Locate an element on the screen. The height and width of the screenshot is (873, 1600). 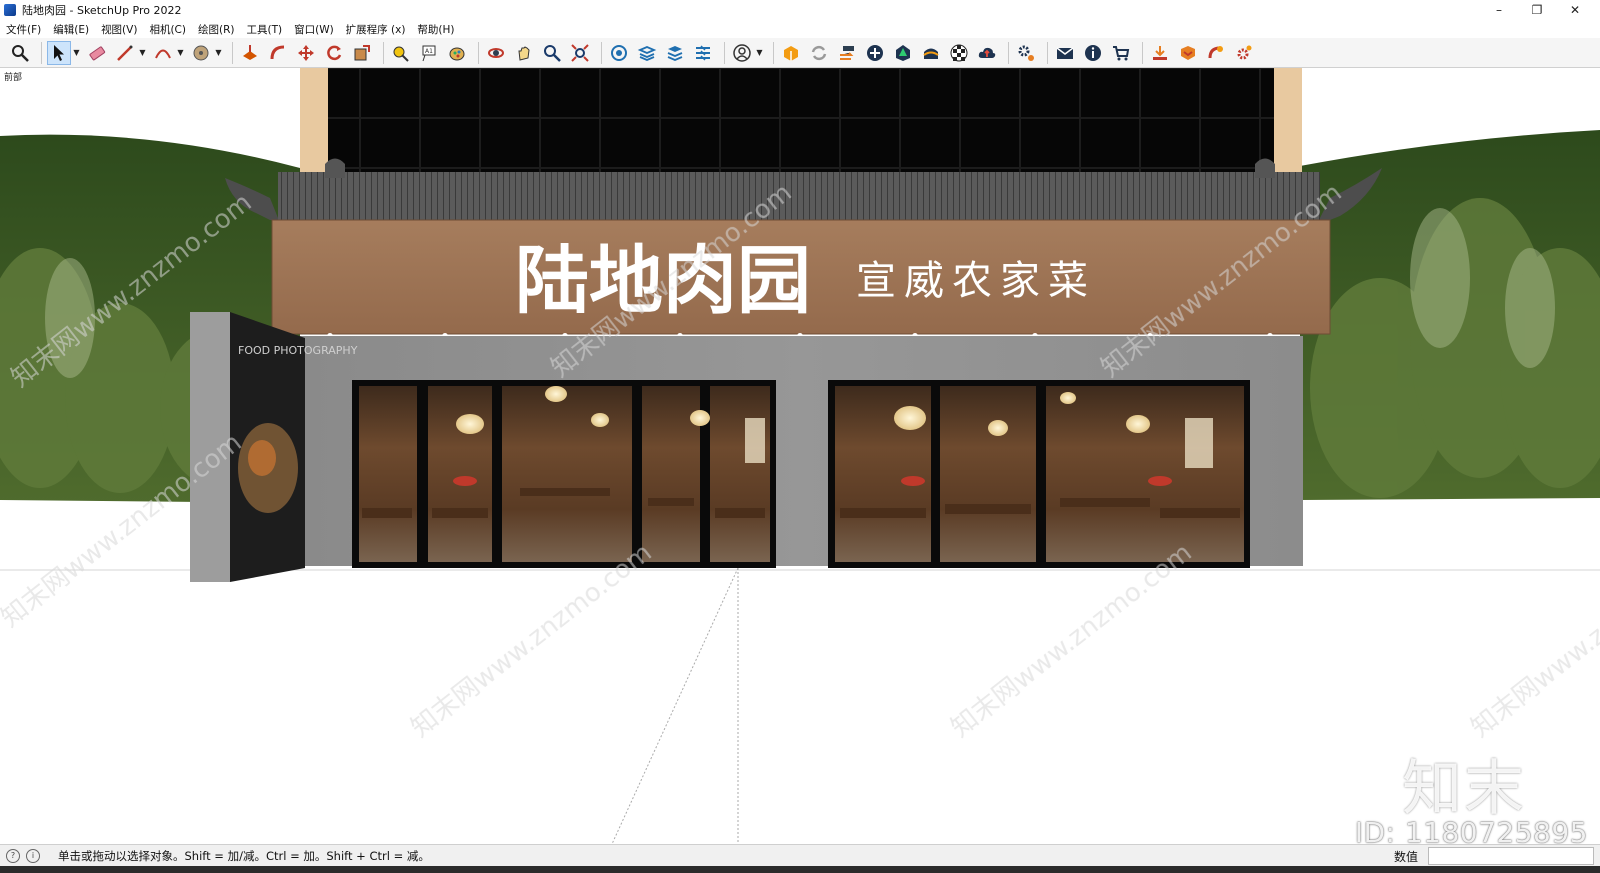
maximize-button: ❐ is located at coordinates (1537, 10).